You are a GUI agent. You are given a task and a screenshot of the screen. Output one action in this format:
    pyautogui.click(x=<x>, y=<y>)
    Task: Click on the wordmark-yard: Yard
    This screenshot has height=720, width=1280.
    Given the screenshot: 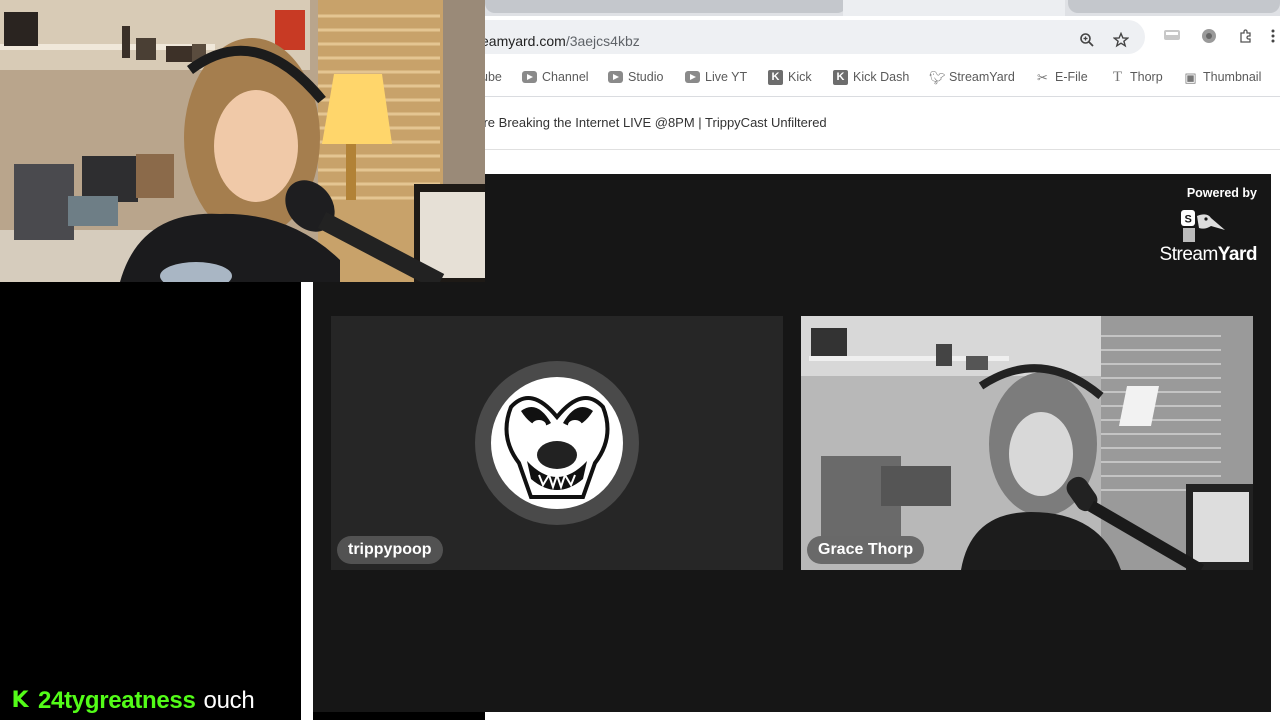 What is the action you would take?
    pyautogui.click(x=1237, y=254)
    